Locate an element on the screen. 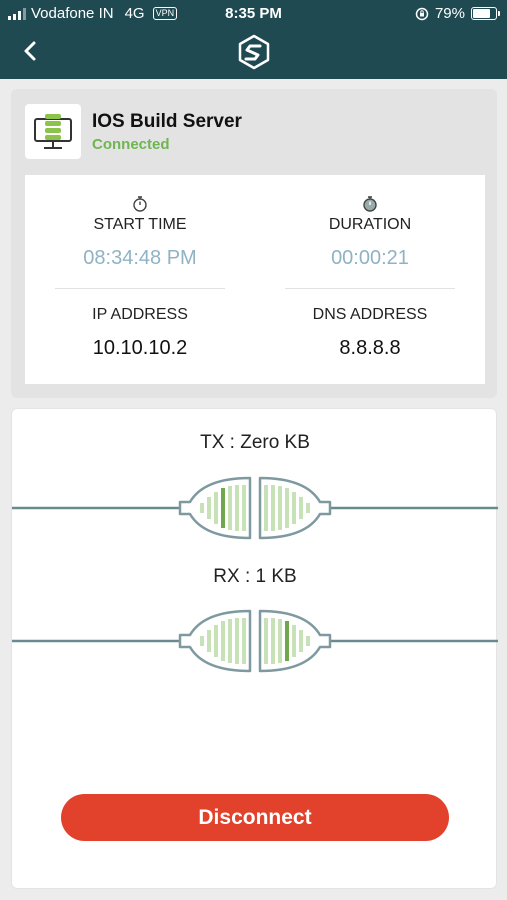 This screenshot has width=507, height=900. rotation-lock-icon is located at coordinates (422, 13).